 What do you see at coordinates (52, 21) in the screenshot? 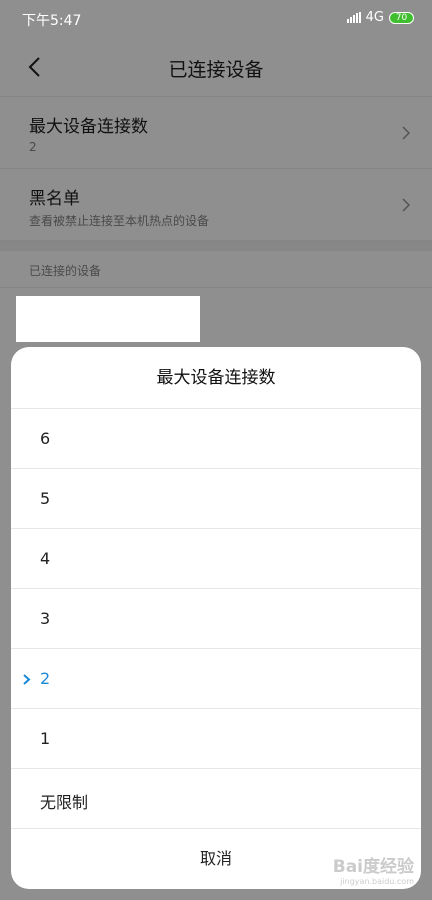
I see `status-time: 下午5:47` at bounding box center [52, 21].